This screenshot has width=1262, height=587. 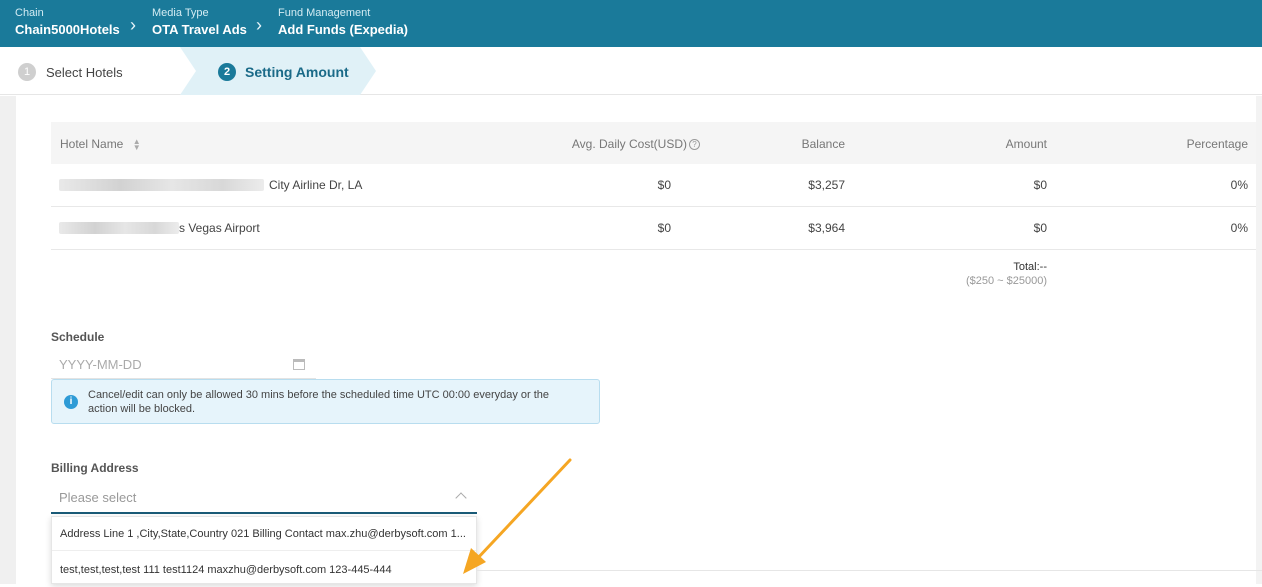 What do you see at coordinates (517, 516) in the screenshot?
I see `annotation-arrow-icon` at bounding box center [517, 516].